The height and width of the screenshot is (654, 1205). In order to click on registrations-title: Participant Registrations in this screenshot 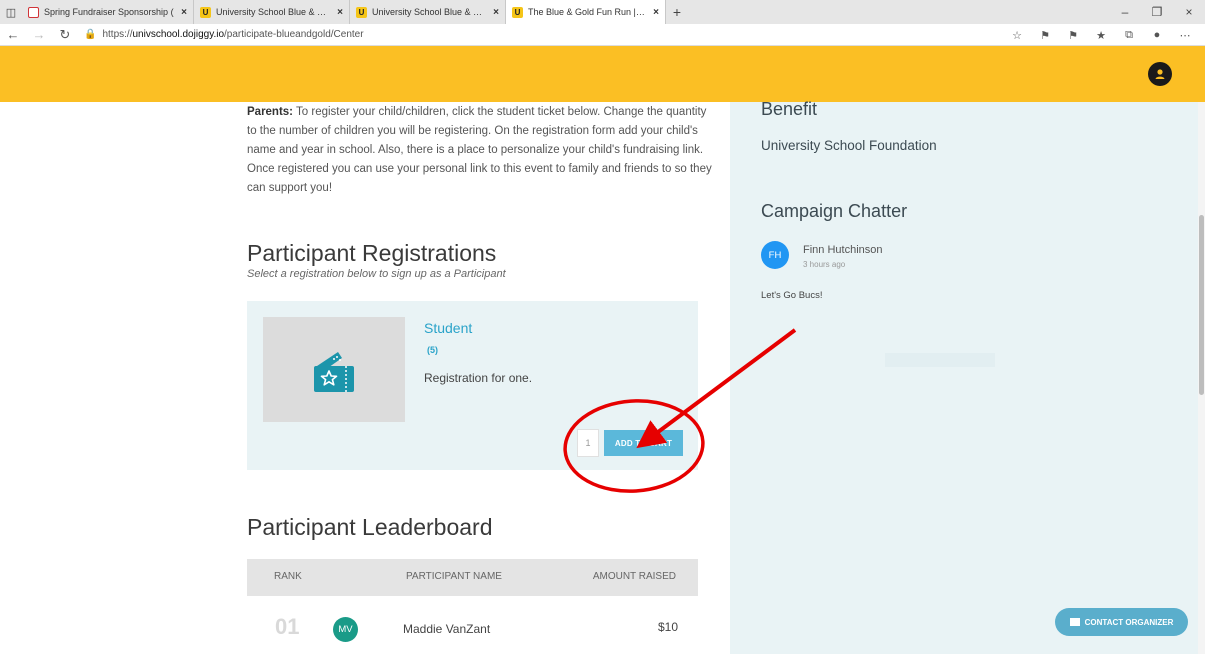, I will do `click(372, 253)`.